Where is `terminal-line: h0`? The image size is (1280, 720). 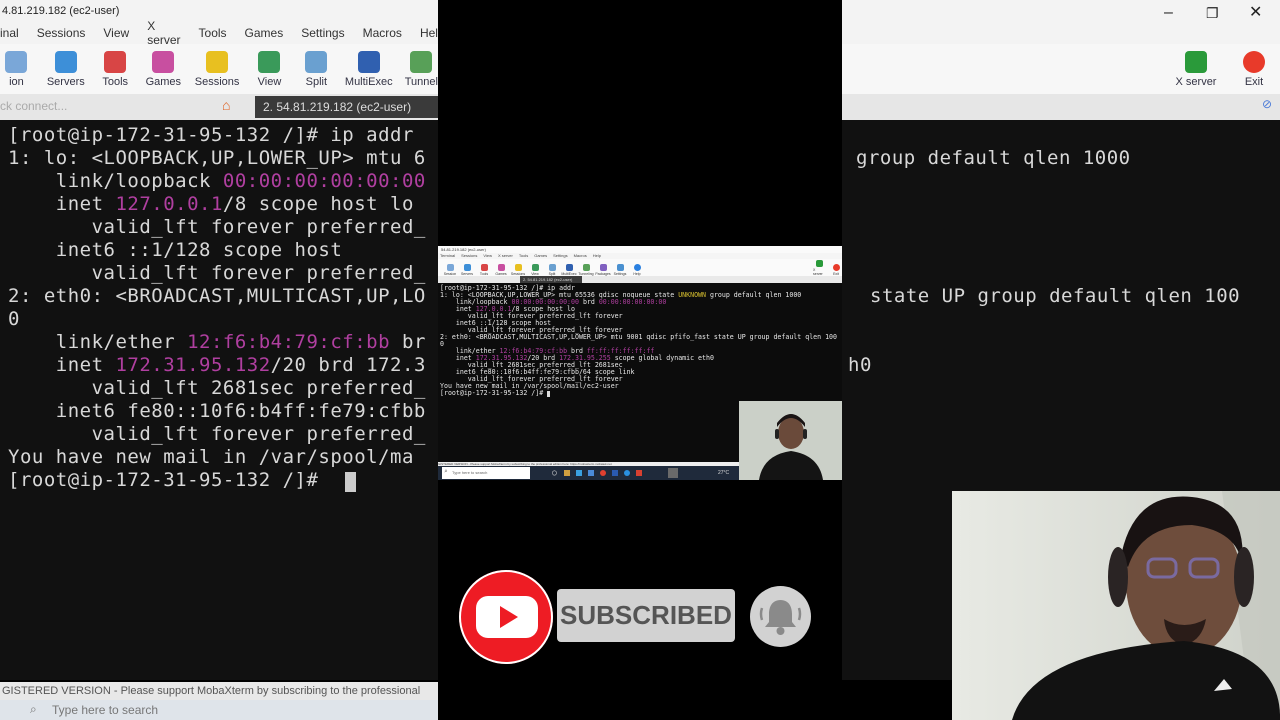 terminal-line: h0 is located at coordinates (860, 365).